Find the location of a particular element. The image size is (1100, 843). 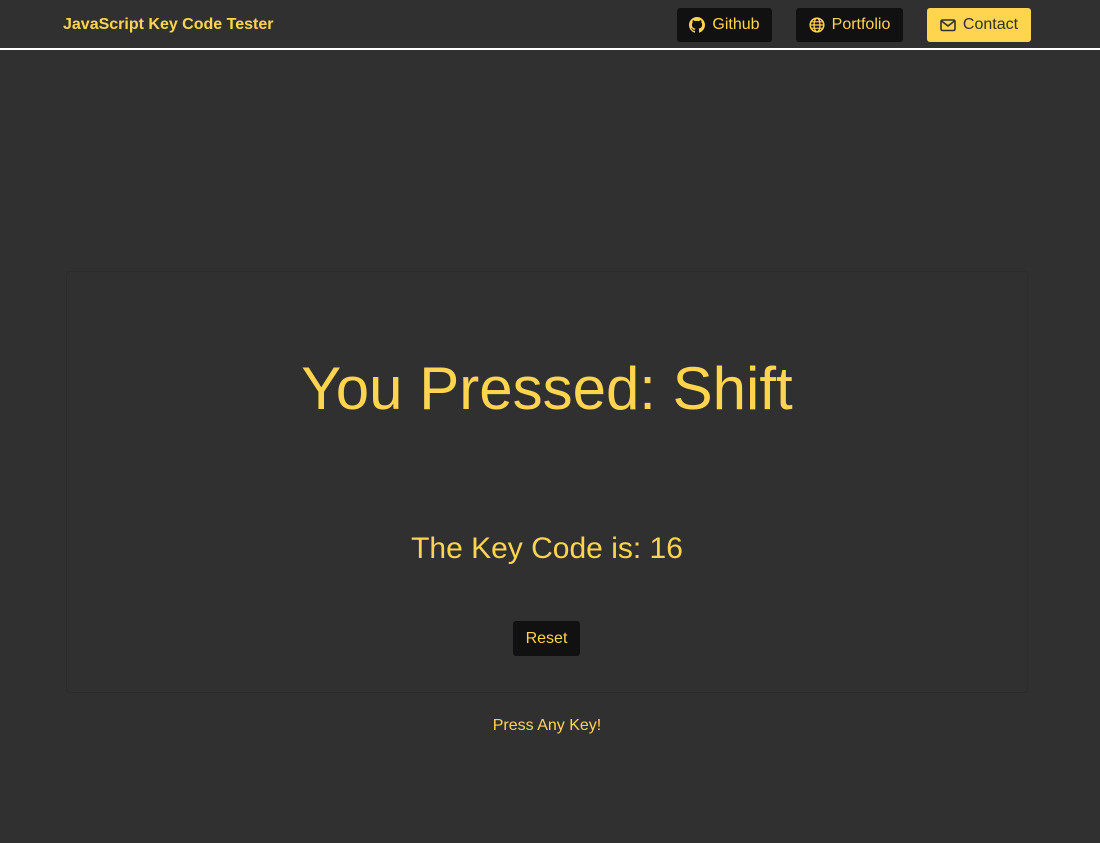

brand-title: JavaScript Key Code Tester is located at coordinates (168, 25).